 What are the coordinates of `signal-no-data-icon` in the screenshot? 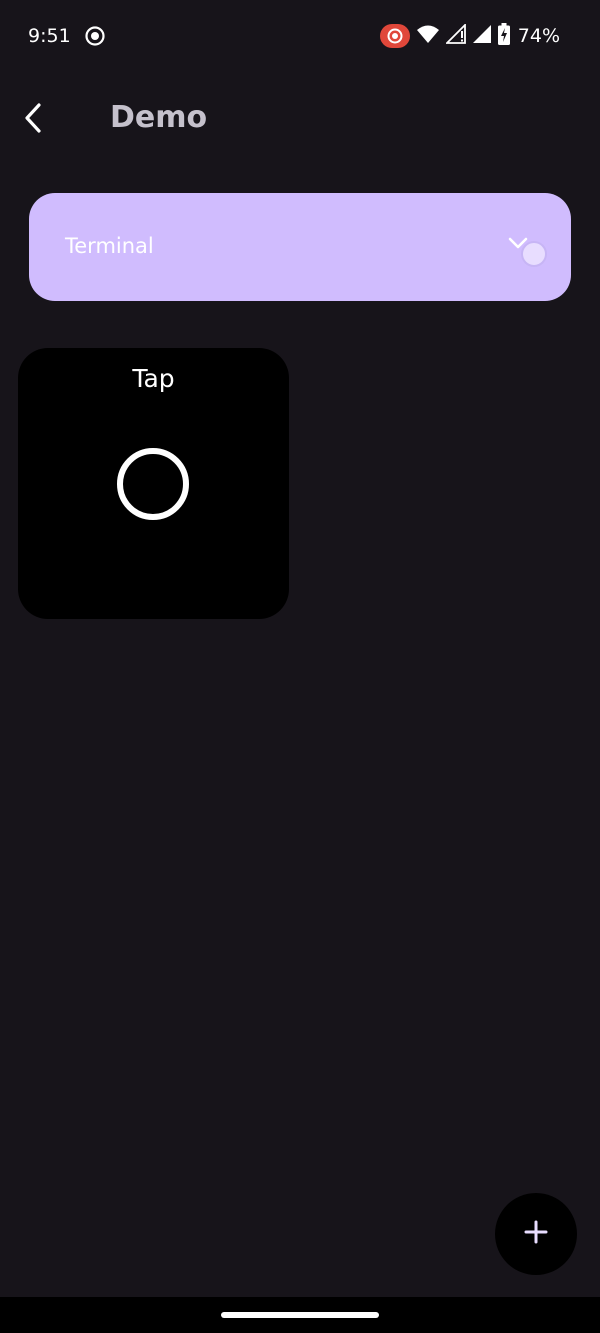 It's located at (455, 35).